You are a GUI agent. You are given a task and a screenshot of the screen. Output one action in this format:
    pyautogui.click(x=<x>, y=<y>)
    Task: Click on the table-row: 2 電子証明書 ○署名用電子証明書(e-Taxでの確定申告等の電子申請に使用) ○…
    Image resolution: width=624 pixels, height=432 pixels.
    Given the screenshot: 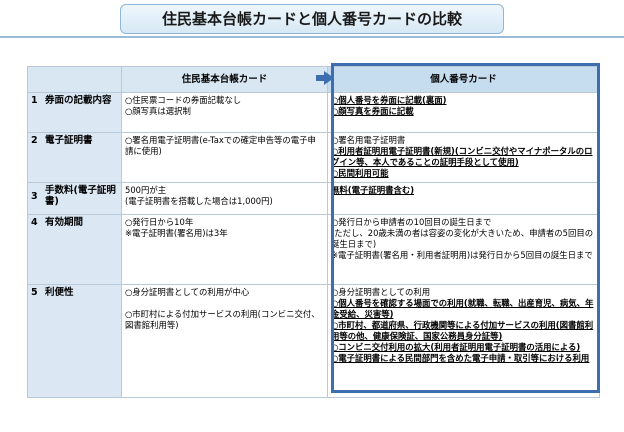 What is the action you would take?
    pyautogui.click(x=313, y=157)
    